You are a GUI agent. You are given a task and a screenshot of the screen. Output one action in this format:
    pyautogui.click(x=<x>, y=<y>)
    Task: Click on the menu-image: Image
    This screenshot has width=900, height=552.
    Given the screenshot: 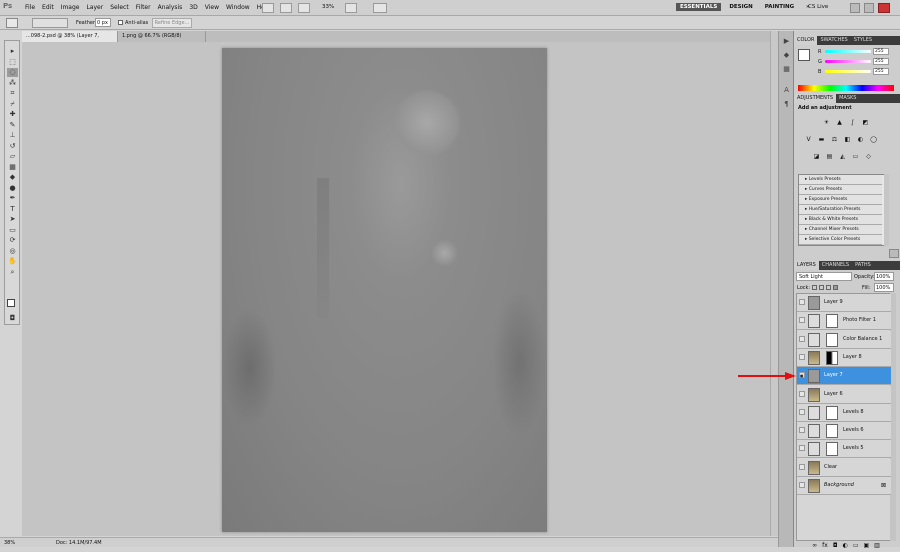 What is the action you would take?
    pyautogui.click(x=70, y=7)
    